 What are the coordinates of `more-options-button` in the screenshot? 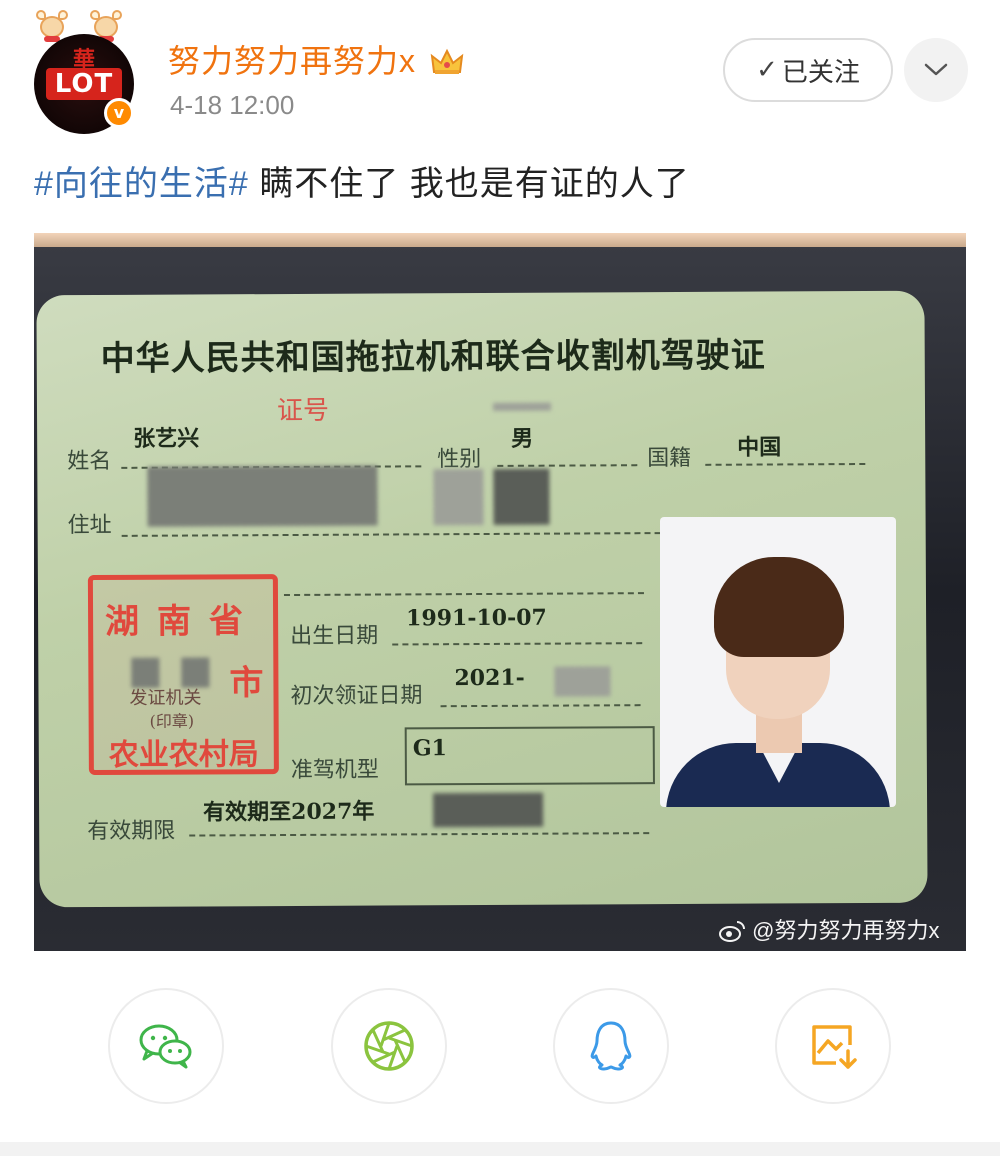 It's located at (936, 70).